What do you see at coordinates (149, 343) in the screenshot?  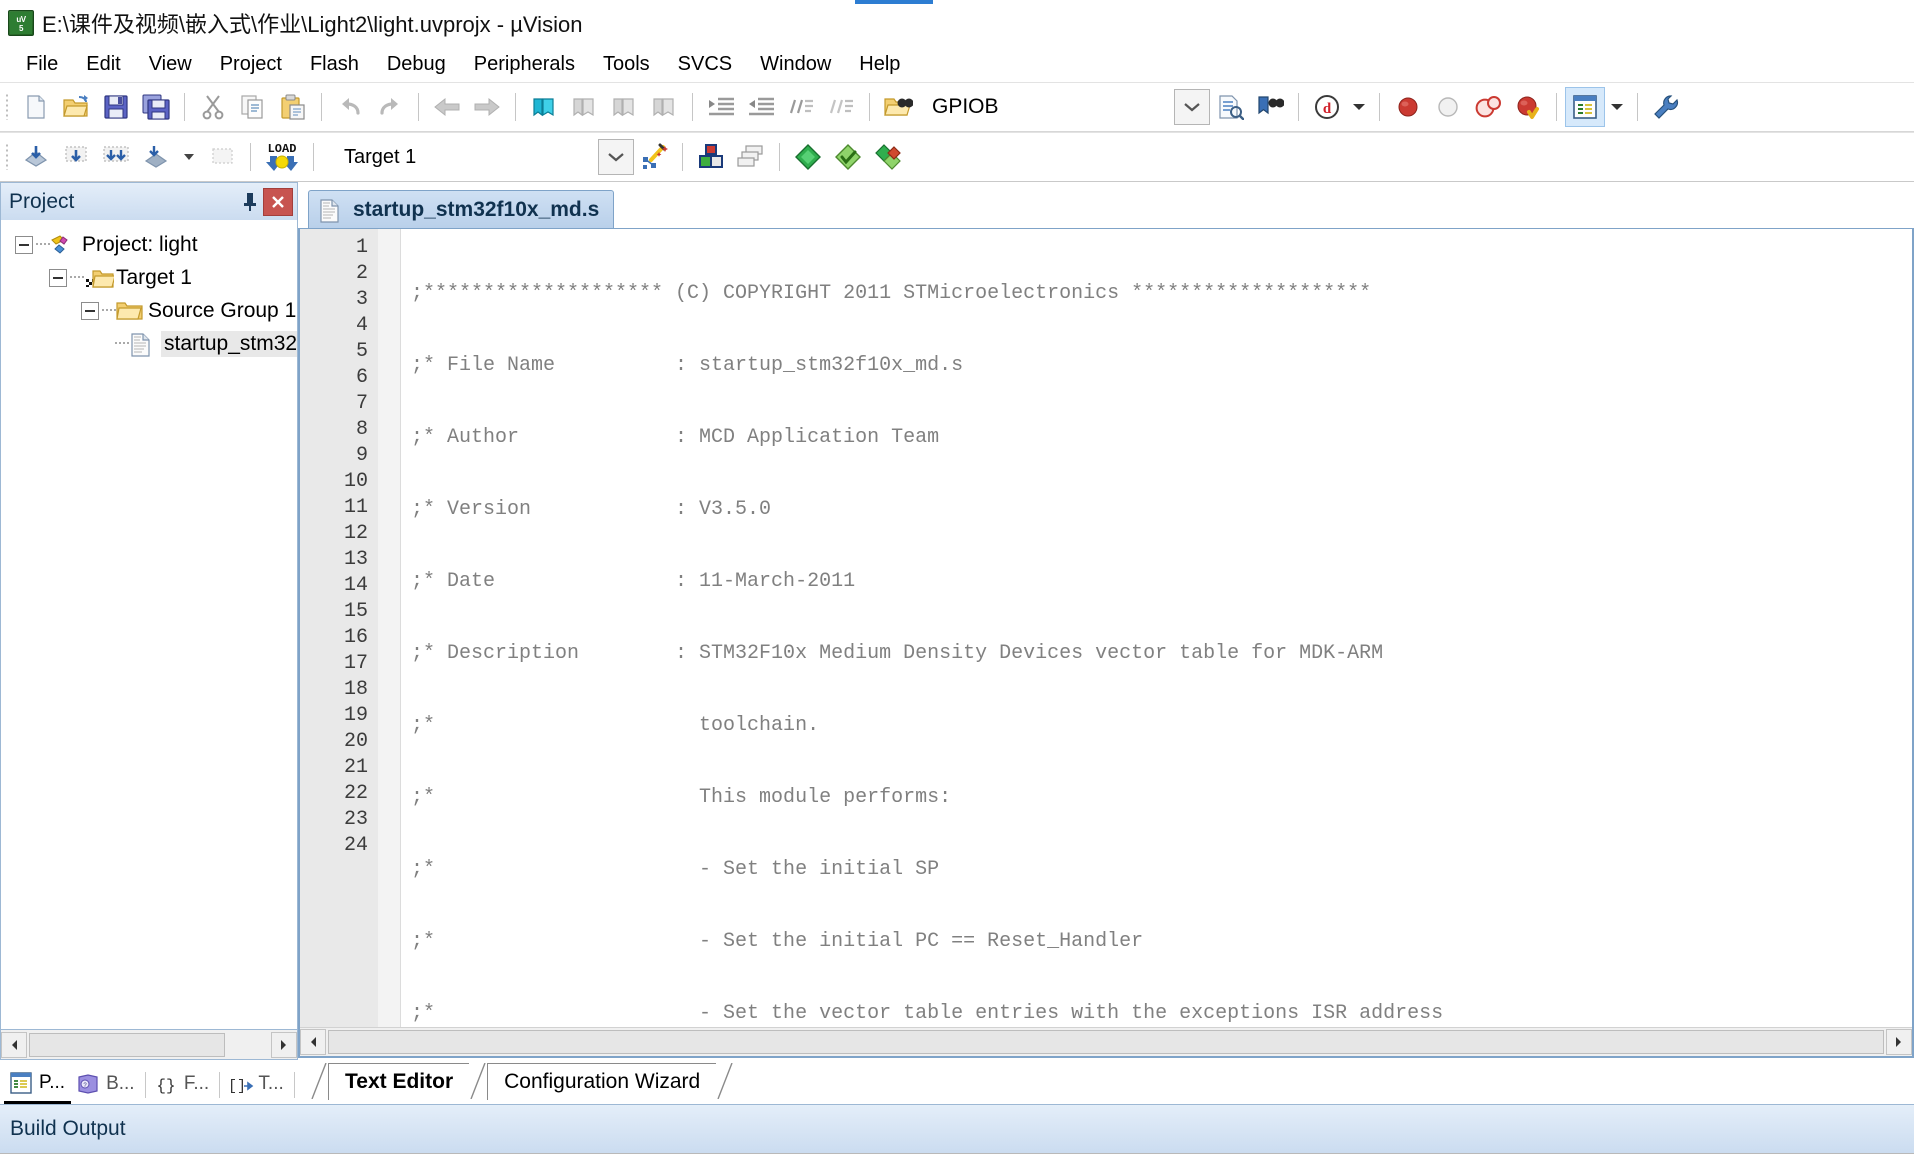 I see `tree-node-source-file: startup_stm32` at bounding box center [149, 343].